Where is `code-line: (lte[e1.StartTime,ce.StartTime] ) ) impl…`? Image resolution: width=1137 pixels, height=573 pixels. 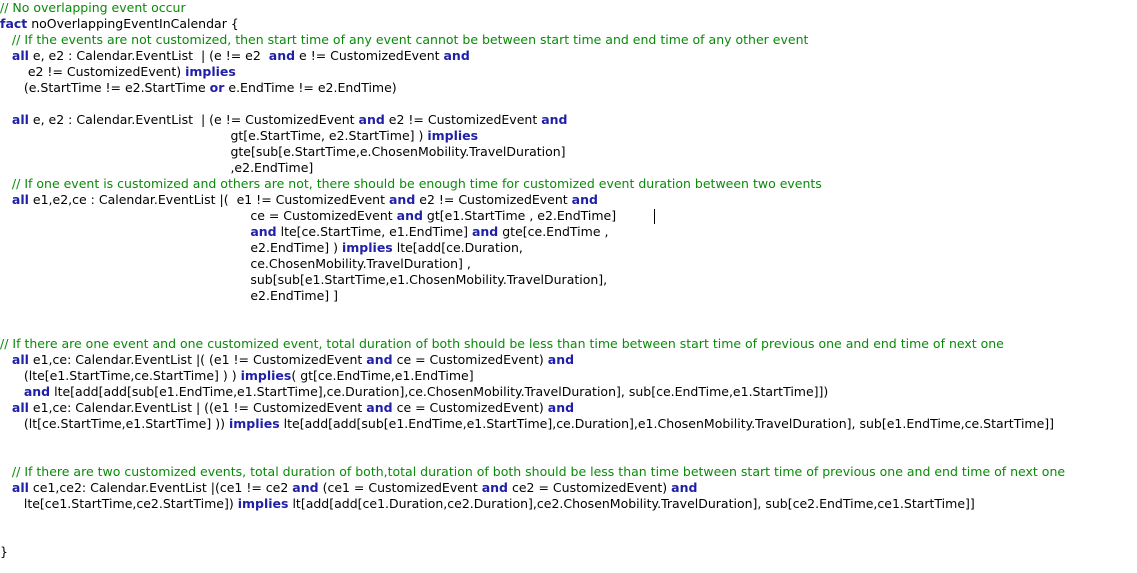 code-line: (lte[e1.StartTime,ce.StartTime] ) ) impl… is located at coordinates (237, 376).